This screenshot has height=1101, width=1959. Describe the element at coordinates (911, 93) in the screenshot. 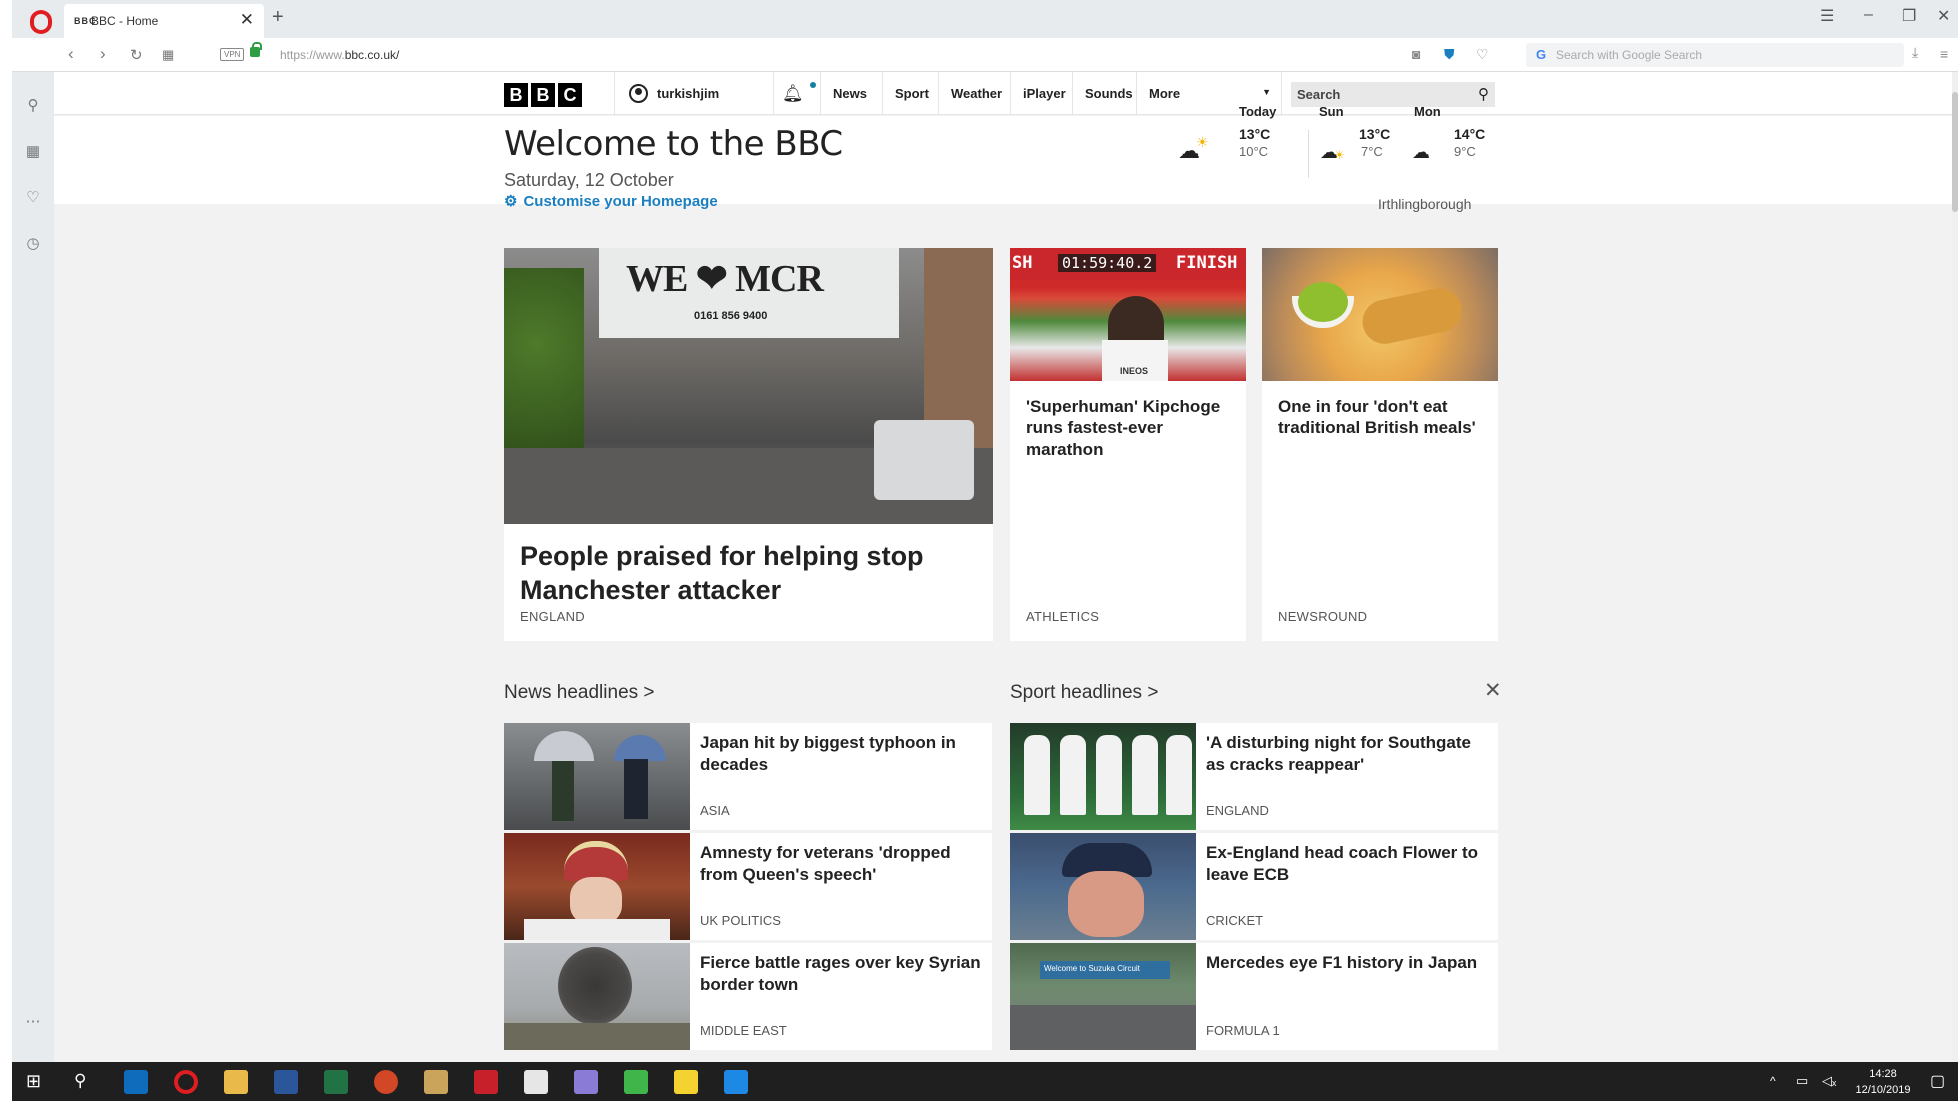

I see `nav-sport: Sport` at that location.